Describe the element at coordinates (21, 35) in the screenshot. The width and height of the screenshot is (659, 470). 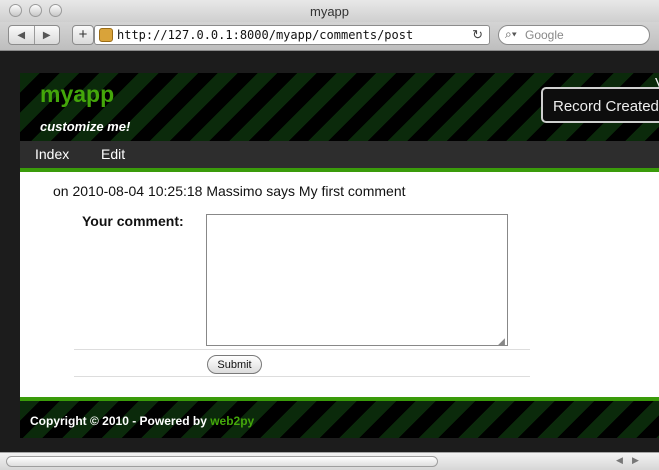
I see `back-button: ◀` at that location.